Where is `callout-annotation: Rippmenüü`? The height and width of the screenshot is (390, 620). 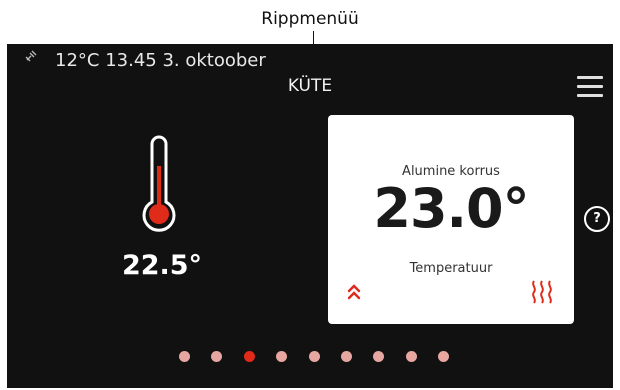
callout-annotation: Rippmenüü is located at coordinates (310, 22).